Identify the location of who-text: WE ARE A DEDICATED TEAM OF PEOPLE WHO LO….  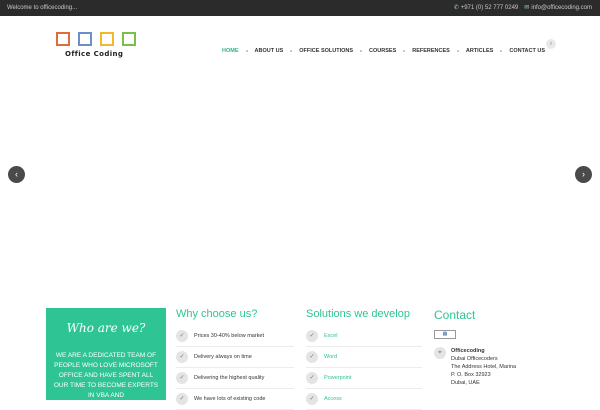
(106, 375).